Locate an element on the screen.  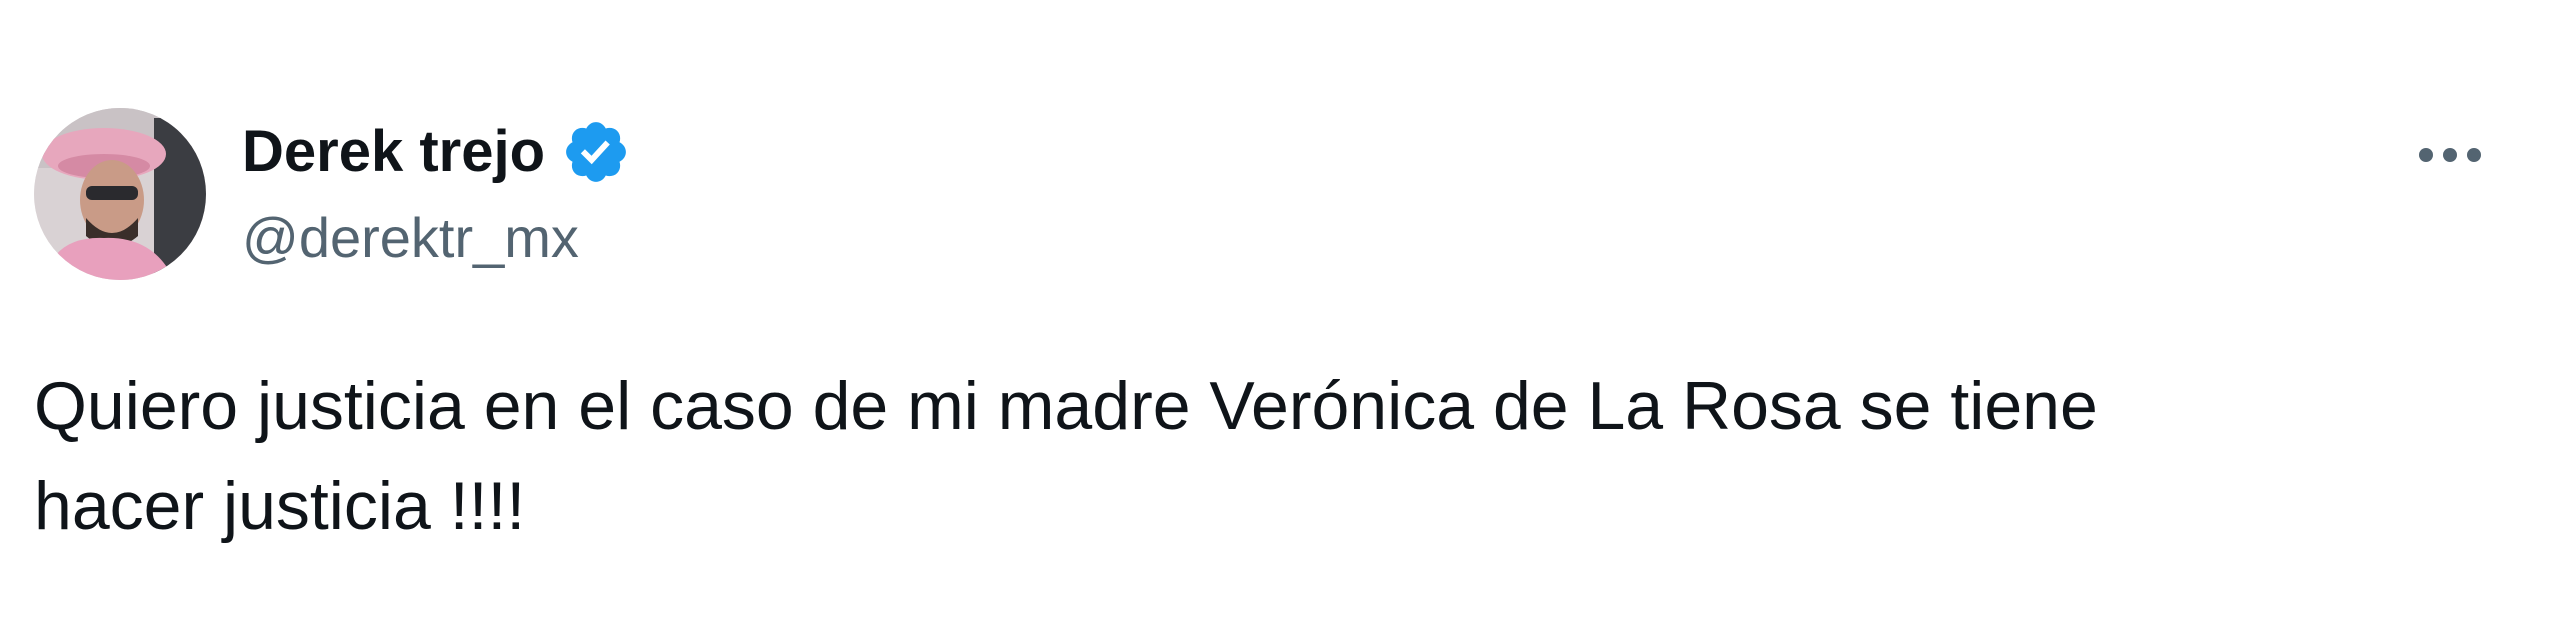
author-name-row: Derek trejo is located at coordinates (436, 152).